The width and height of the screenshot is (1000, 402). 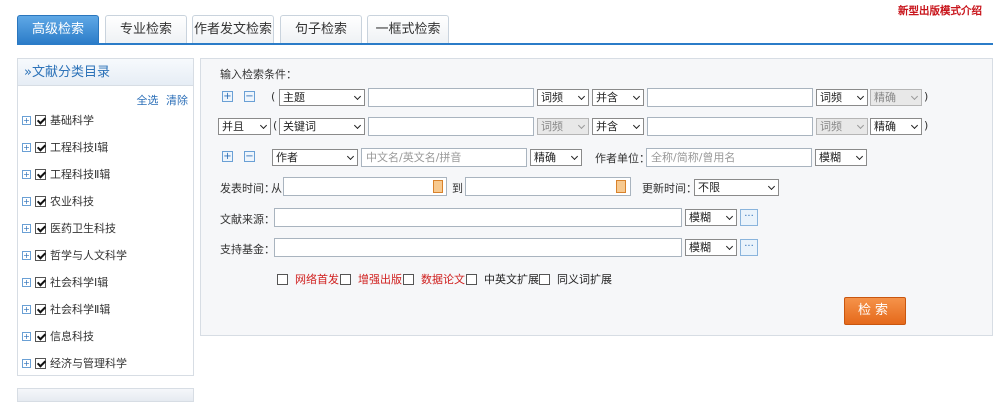 What do you see at coordinates (72, 120) in the screenshot?
I see `category-label: 基础科学` at bounding box center [72, 120].